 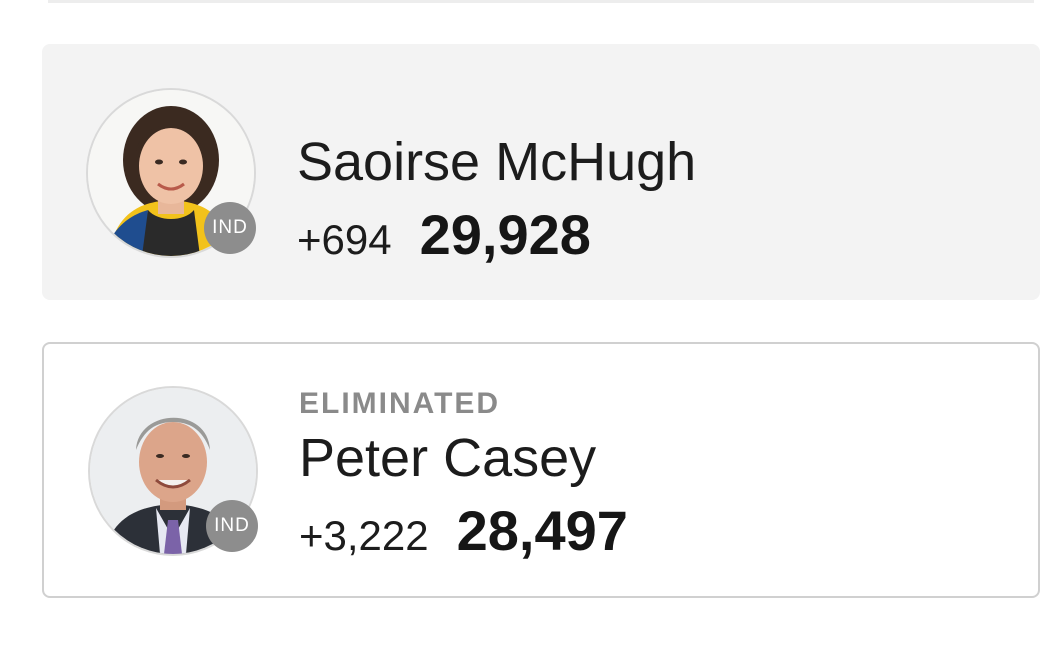 What do you see at coordinates (497, 162) in the screenshot?
I see `candidate-name: Saoirse McHugh` at bounding box center [497, 162].